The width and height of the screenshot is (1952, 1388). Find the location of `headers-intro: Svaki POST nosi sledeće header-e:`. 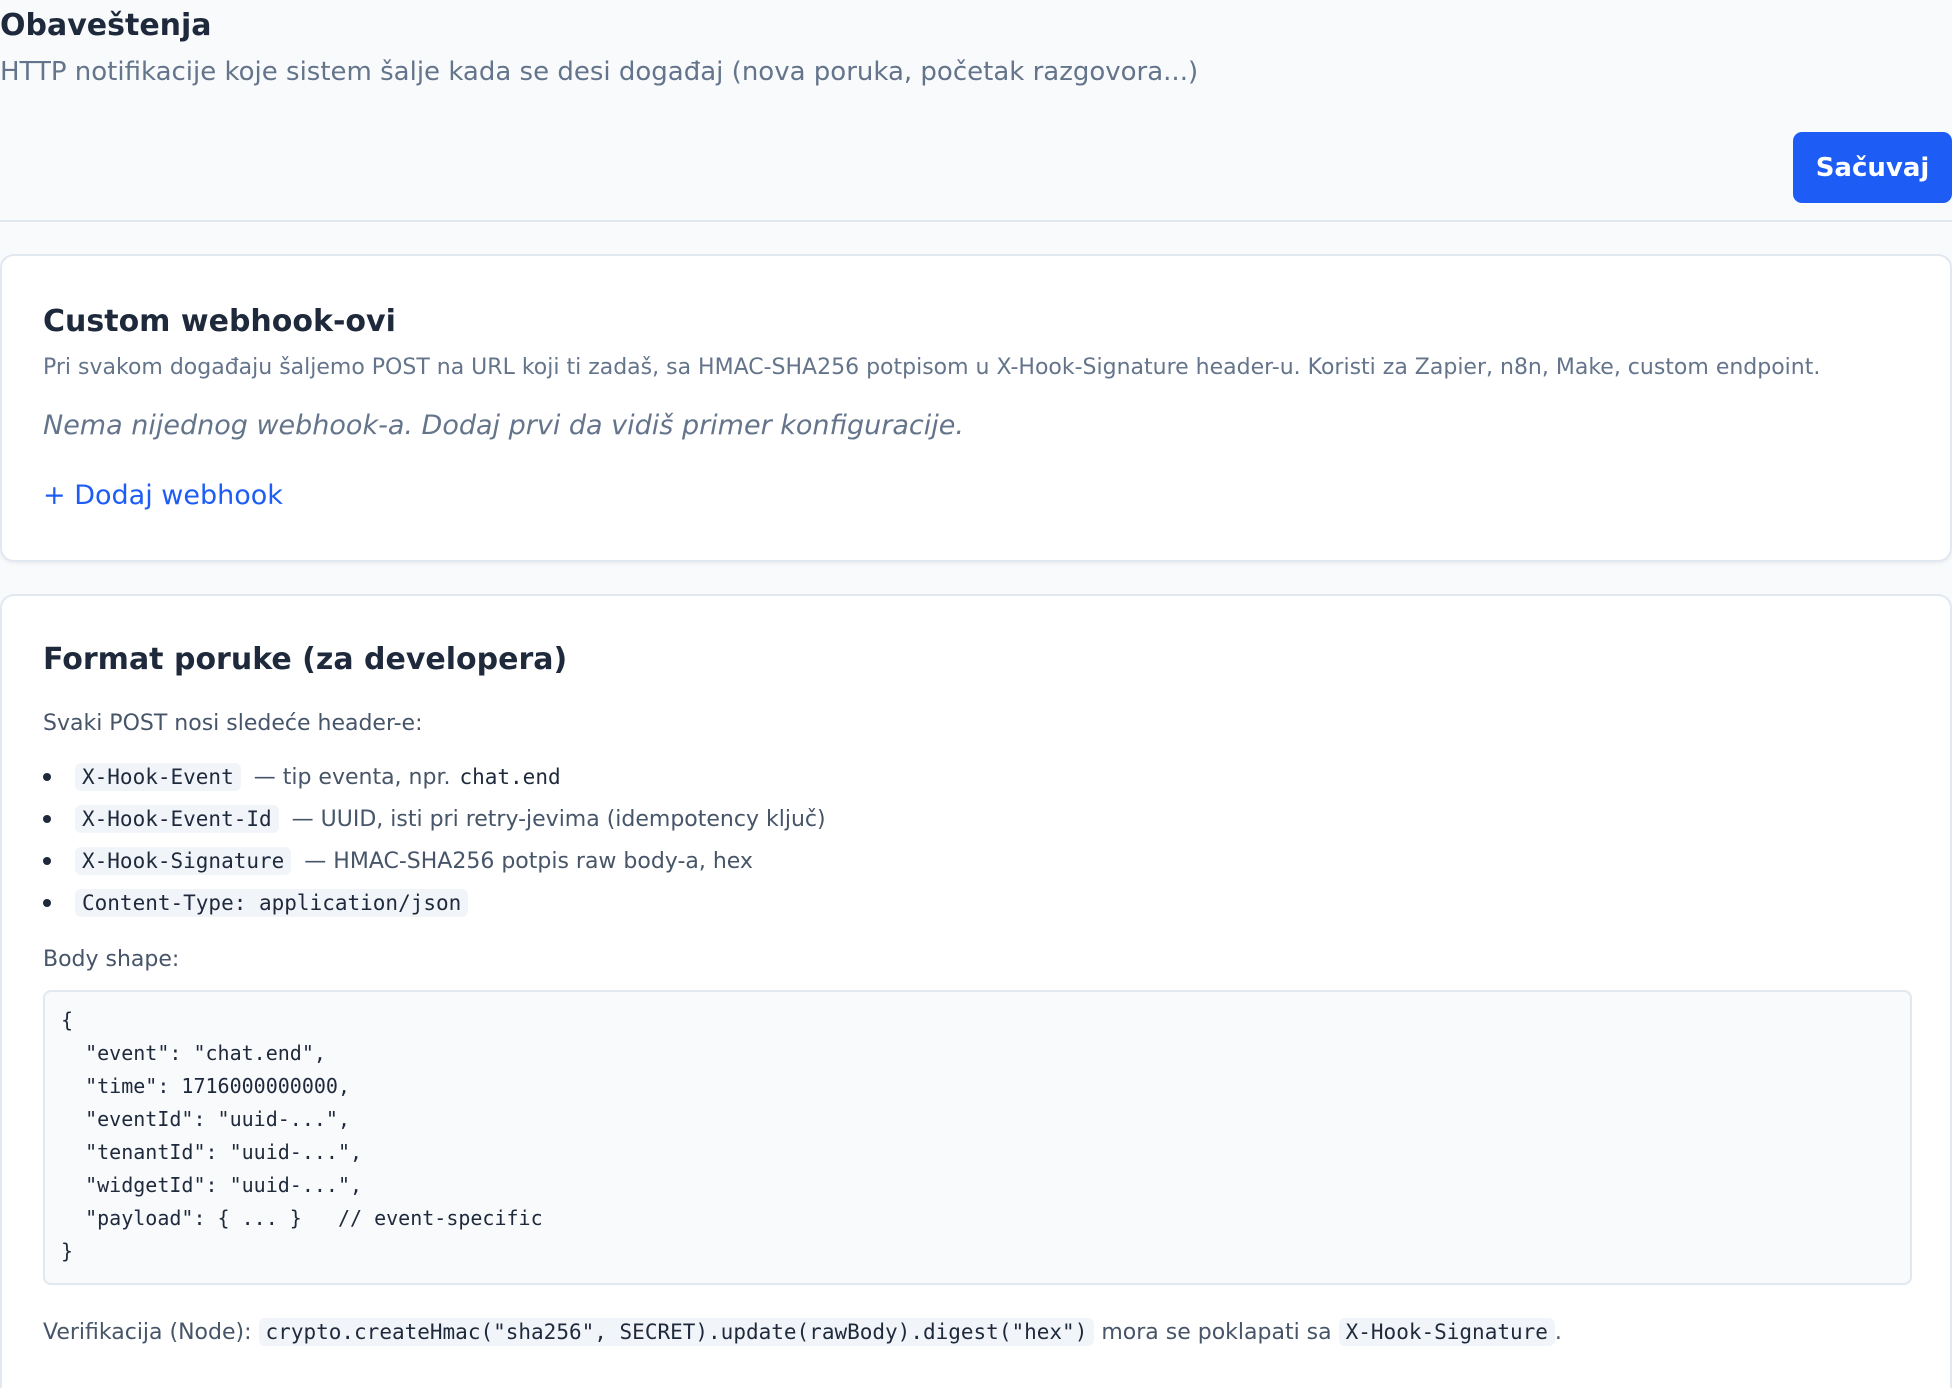

headers-intro: Svaki POST nosi sledeće header-e: is located at coordinates (233, 723).